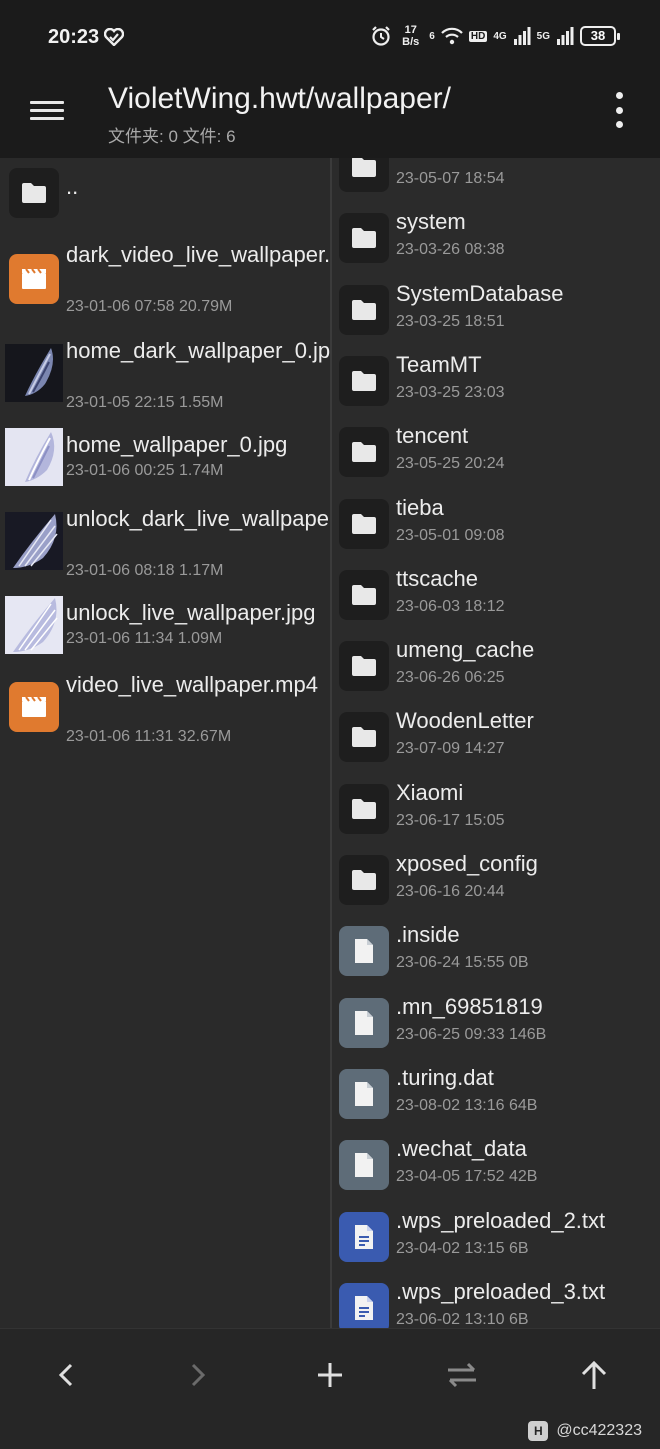  Describe the element at coordinates (450, 392) in the screenshot. I see `file-meta: 23-03-25 23:03` at that location.